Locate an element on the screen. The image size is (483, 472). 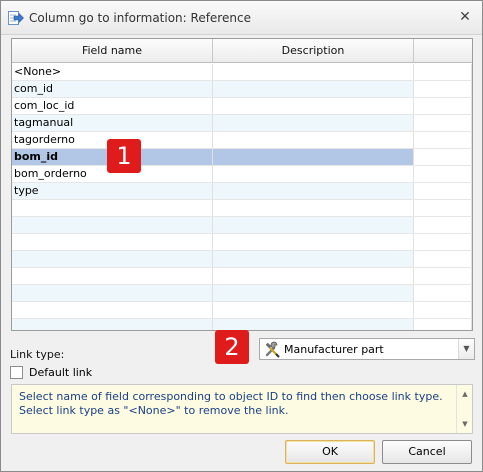
ok-button: OK is located at coordinates (330, 452).